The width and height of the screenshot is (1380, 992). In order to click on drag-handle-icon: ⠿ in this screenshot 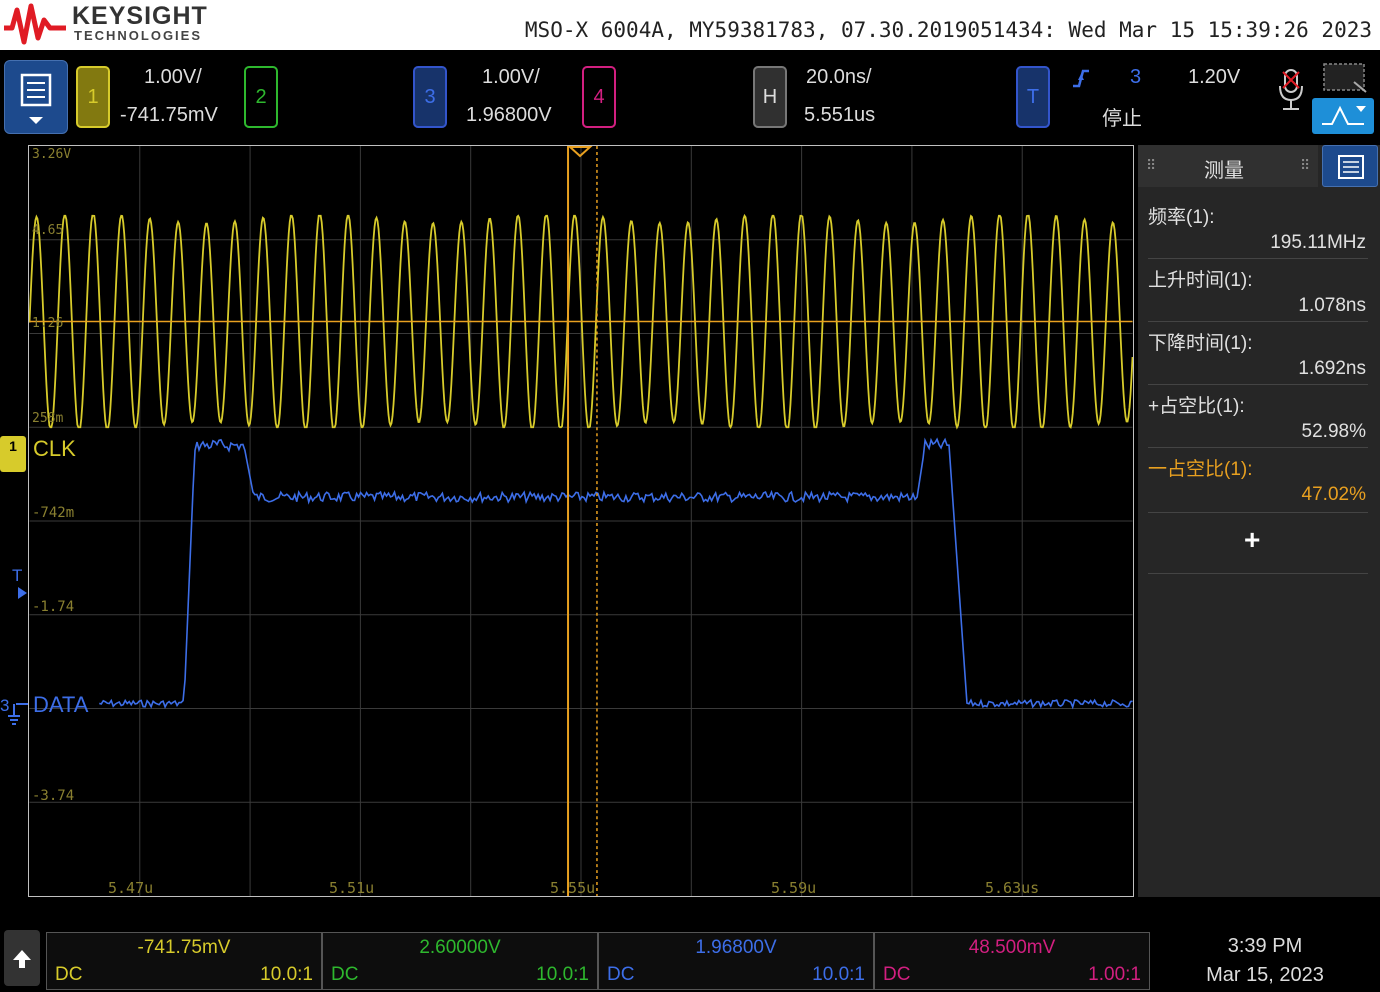, I will do `click(1151, 165)`.